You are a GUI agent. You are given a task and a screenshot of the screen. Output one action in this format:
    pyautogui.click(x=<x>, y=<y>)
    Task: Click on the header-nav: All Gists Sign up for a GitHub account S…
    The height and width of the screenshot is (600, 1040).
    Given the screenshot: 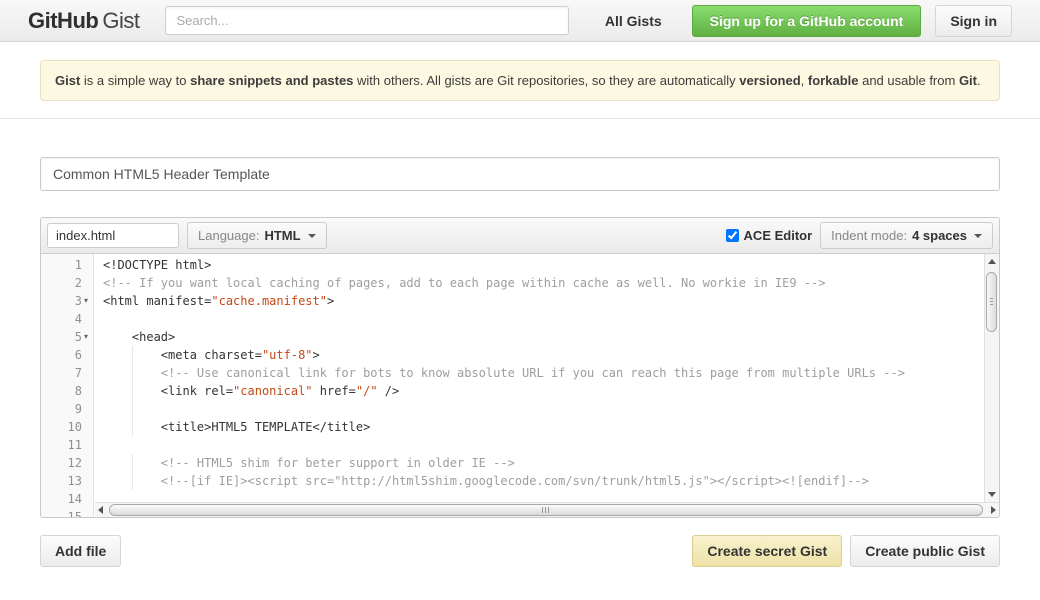 What is the action you would take?
    pyautogui.click(x=808, y=20)
    